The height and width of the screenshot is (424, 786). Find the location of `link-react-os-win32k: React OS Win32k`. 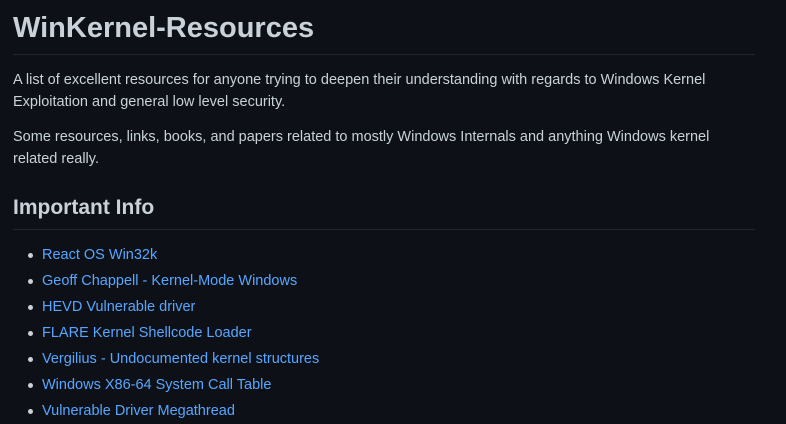

link-react-os-win32k: React OS Win32k is located at coordinates (99, 255).